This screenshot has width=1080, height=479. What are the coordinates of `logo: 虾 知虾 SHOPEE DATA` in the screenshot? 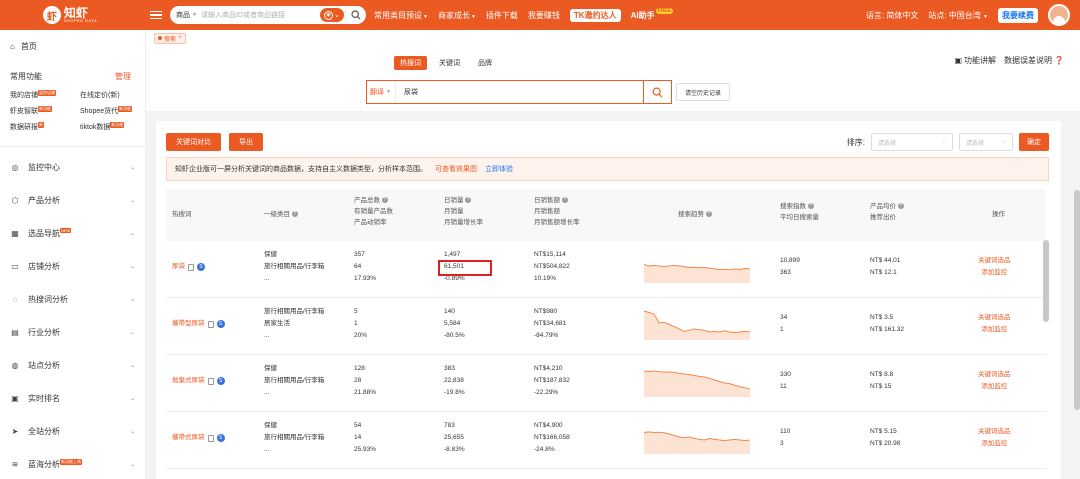 It's located at (70, 15).